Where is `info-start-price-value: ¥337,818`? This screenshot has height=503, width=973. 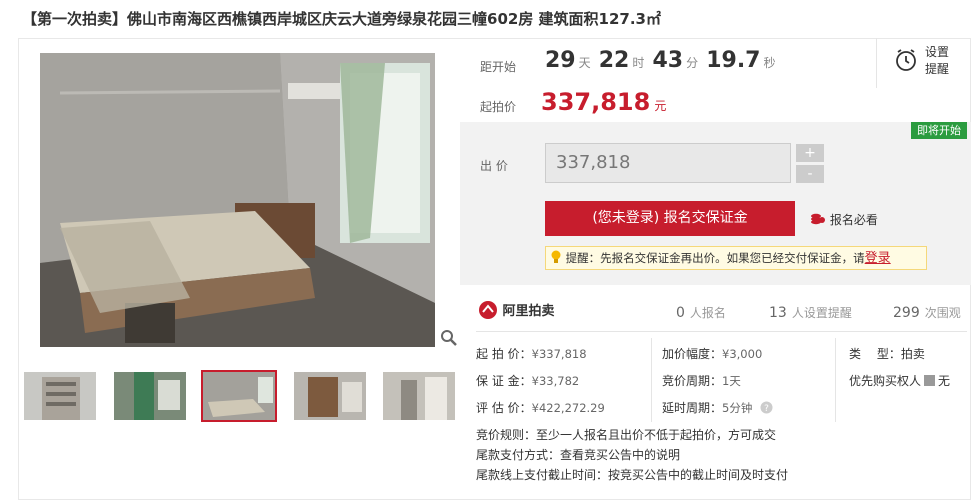 info-start-price-value: ¥337,818 is located at coordinates (559, 354).